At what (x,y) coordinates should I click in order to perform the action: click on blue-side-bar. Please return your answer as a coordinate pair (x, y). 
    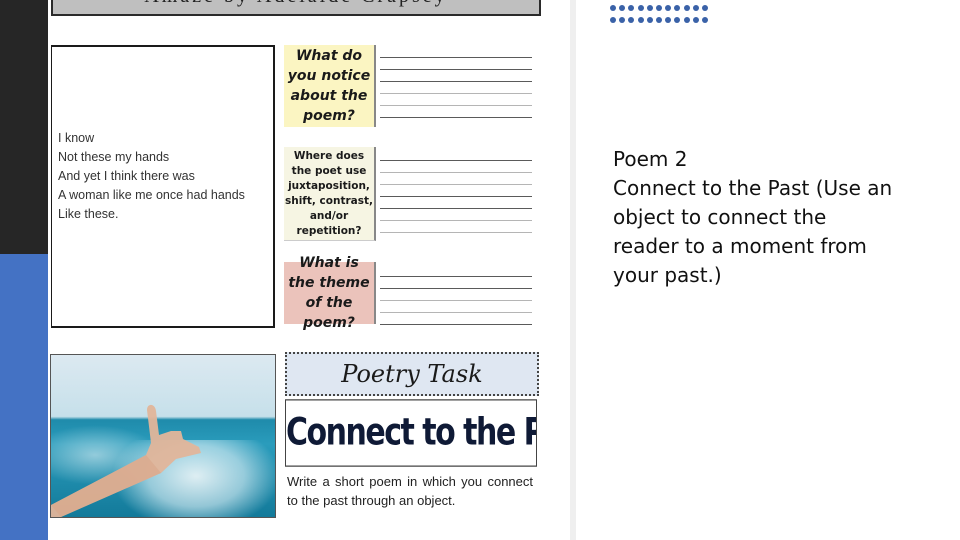
    Looking at the image, I should click on (24, 397).